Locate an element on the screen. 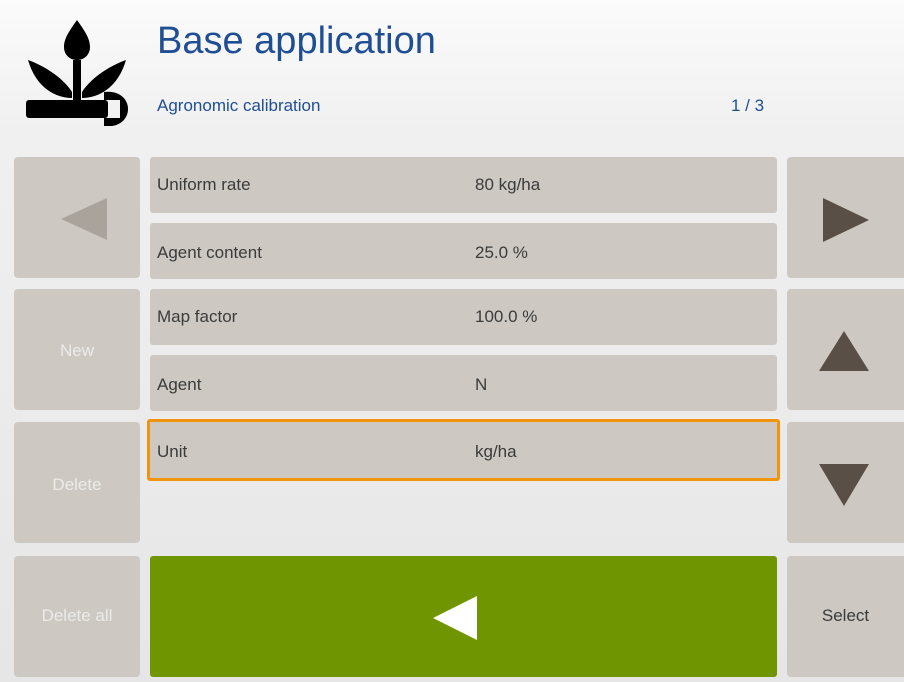 Image resolution: width=904 pixels, height=682 pixels. delete-button: Delete is located at coordinates (77, 482).